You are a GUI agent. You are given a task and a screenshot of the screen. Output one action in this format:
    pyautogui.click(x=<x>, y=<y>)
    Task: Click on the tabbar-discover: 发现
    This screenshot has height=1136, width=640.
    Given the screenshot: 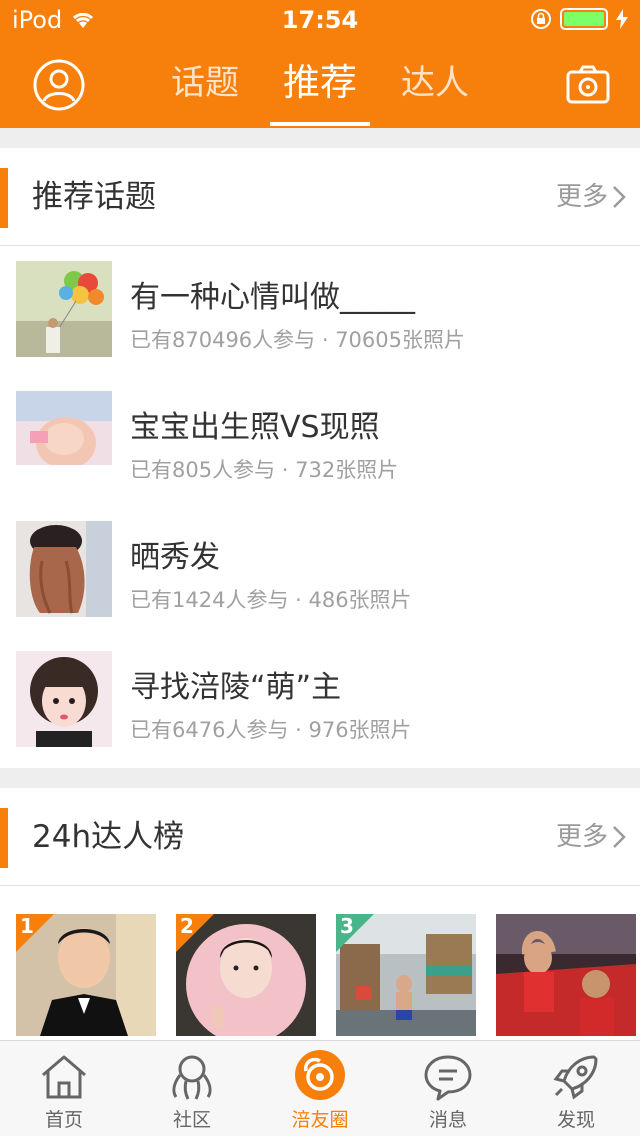 What is the action you would take?
    pyautogui.click(x=576, y=1088)
    